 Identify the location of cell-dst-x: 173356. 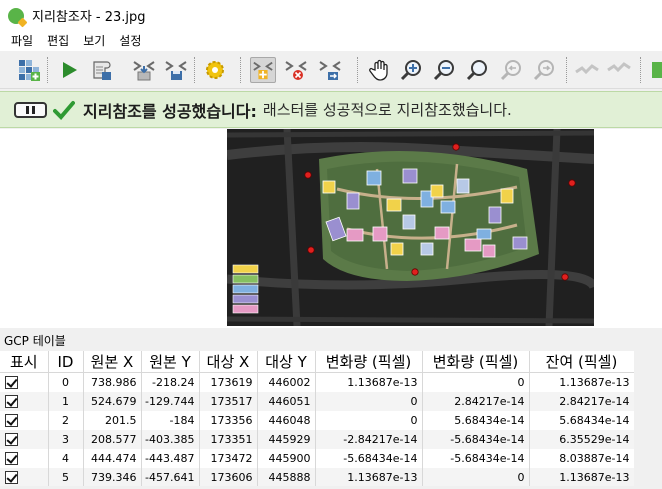
(228, 420).